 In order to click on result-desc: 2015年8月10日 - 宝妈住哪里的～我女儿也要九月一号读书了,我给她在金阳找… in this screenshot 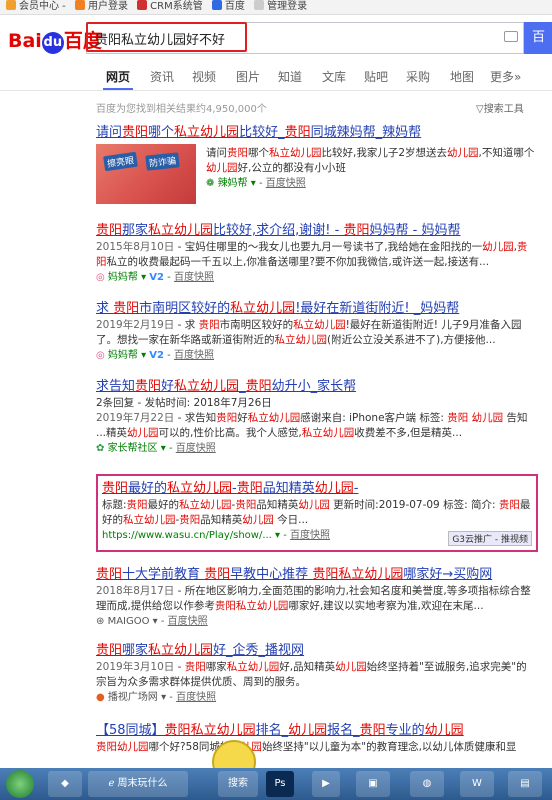, I will do `click(312, 254)`.